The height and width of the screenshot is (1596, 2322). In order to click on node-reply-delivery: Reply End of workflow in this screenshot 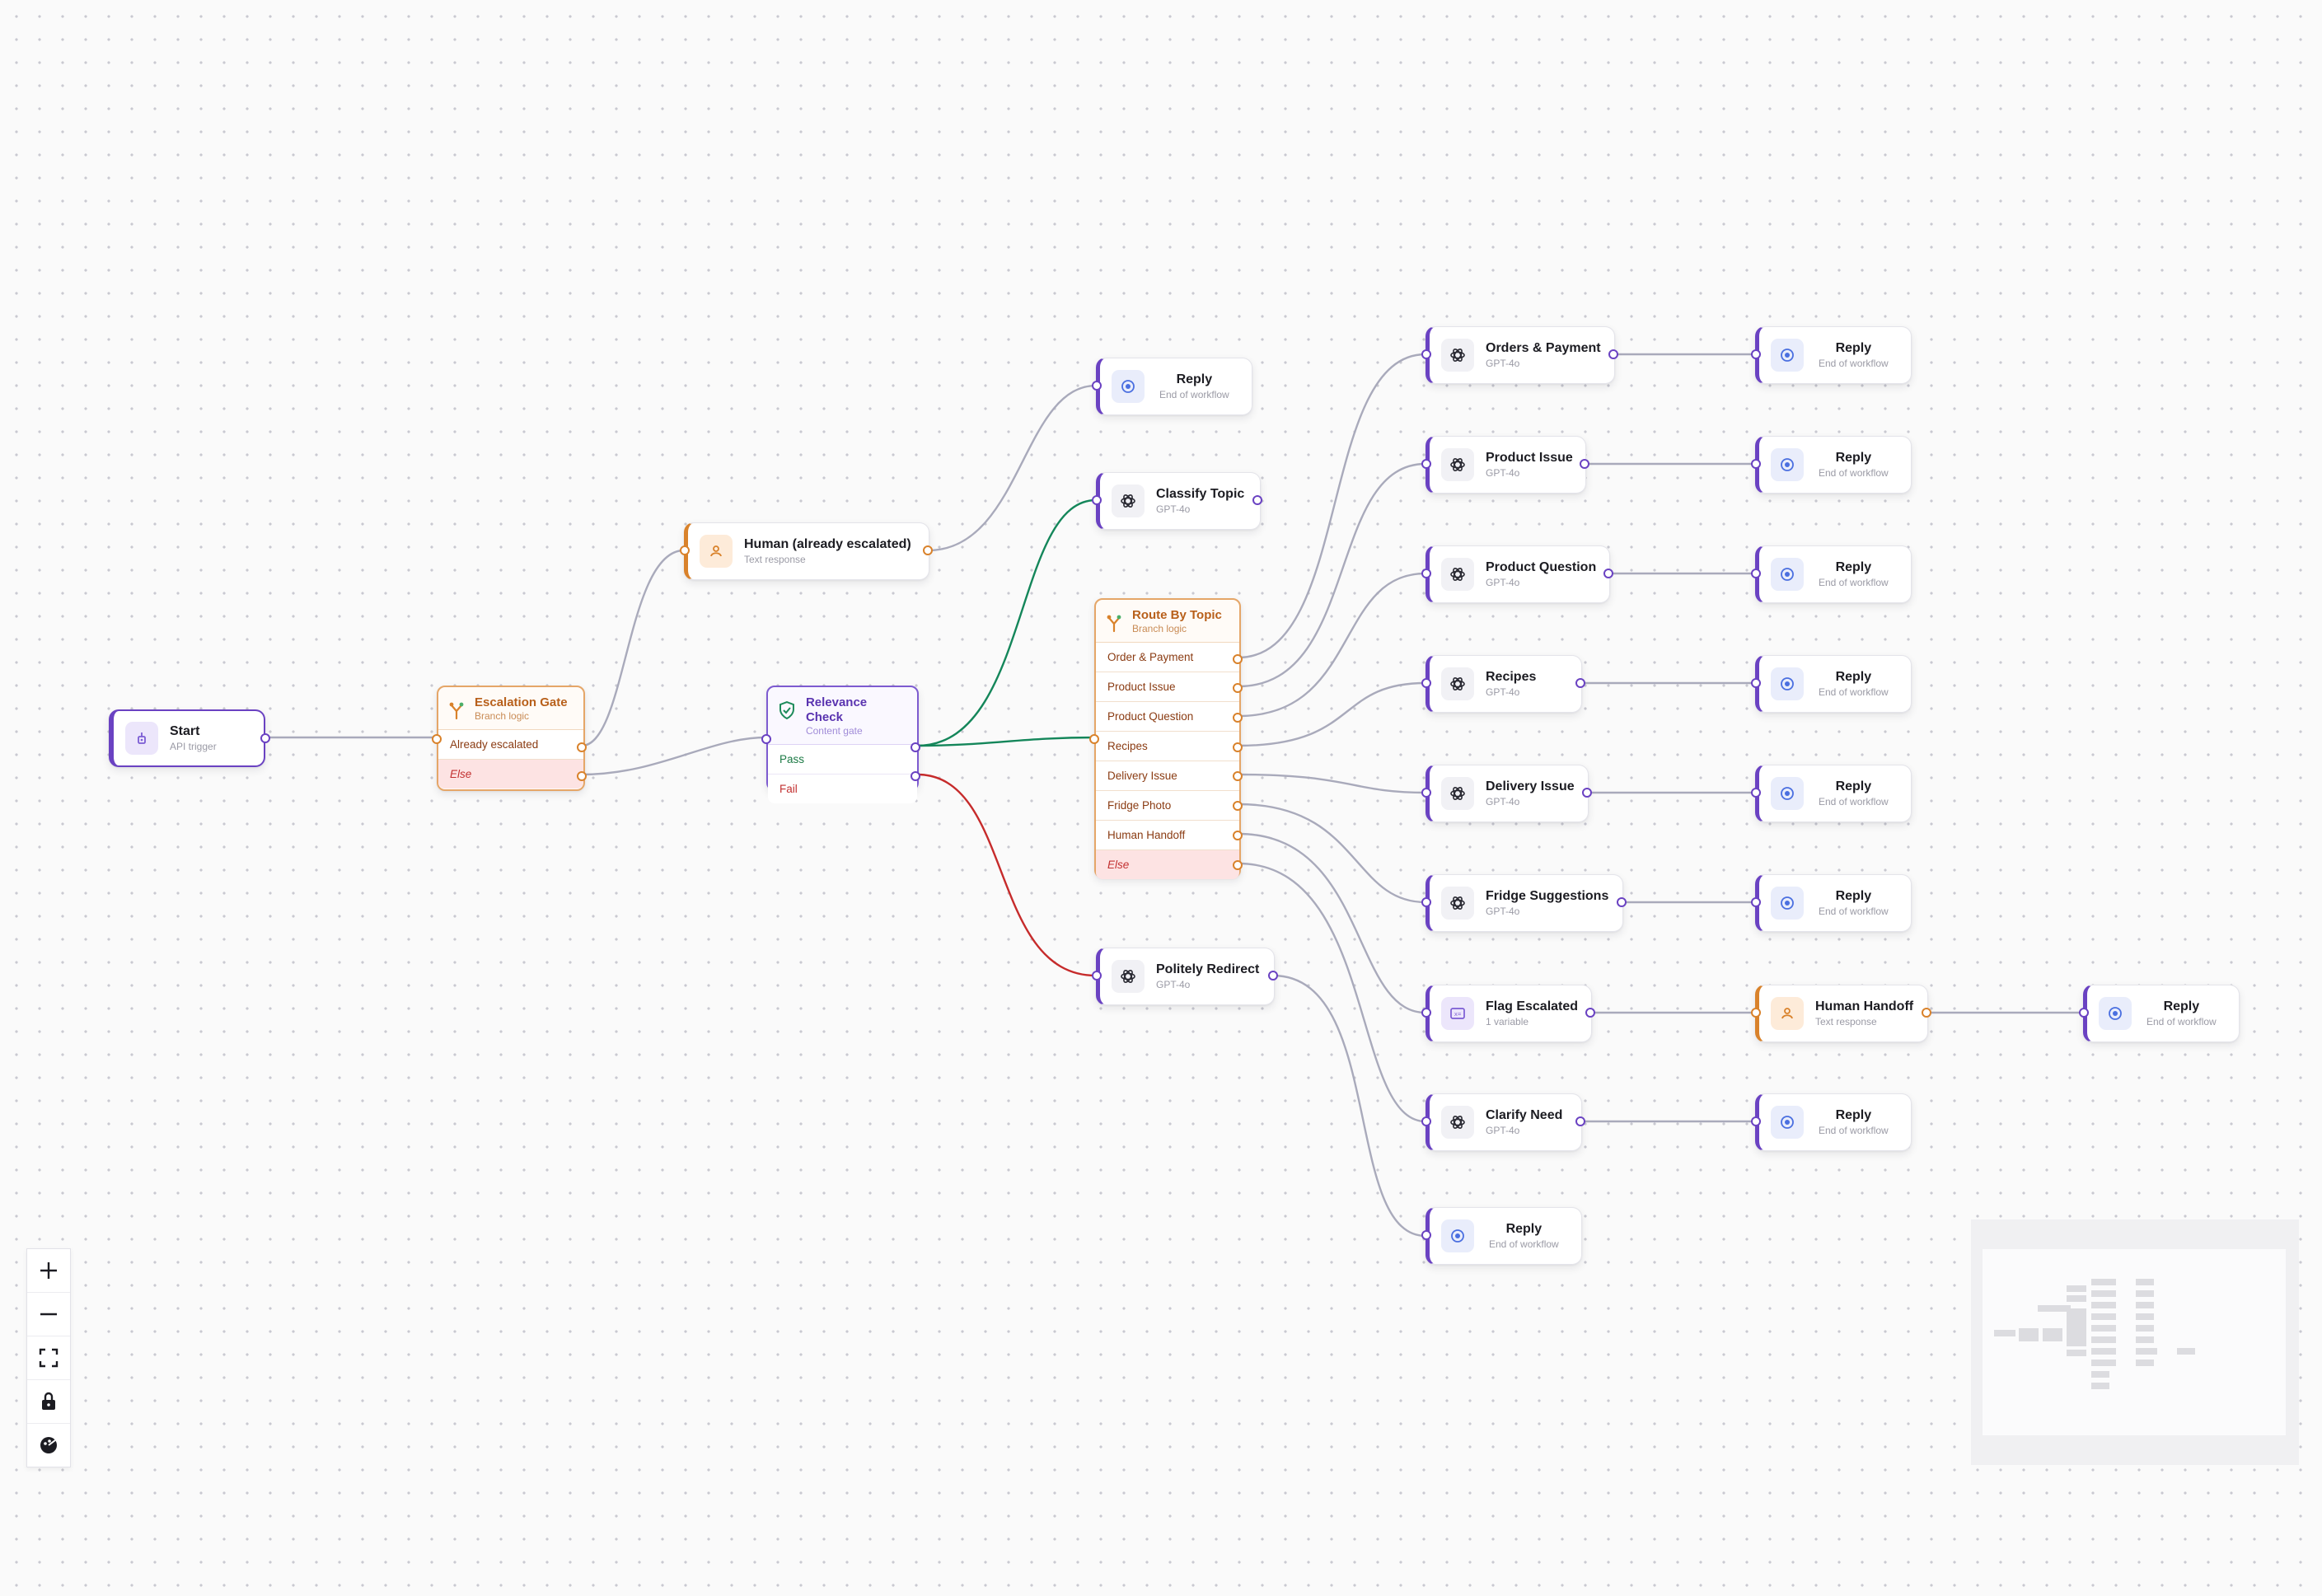, I will do `click(1831, 793)`.